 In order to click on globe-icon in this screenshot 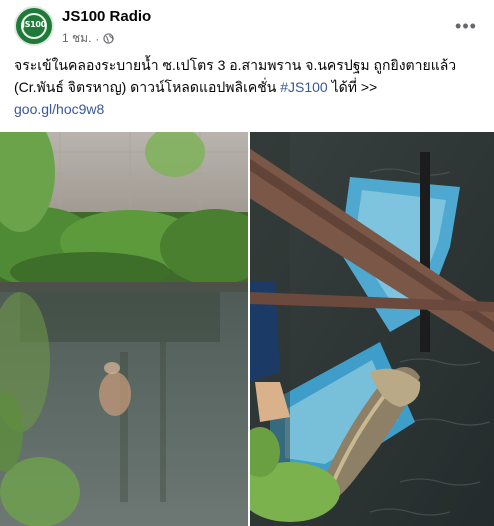, I will do `click(109, 38)`.